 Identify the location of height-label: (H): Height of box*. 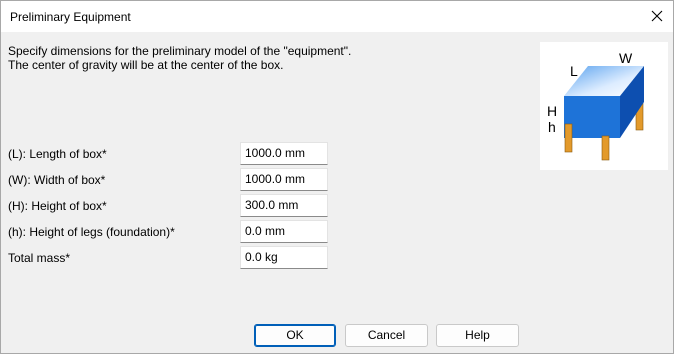
(57, 206).